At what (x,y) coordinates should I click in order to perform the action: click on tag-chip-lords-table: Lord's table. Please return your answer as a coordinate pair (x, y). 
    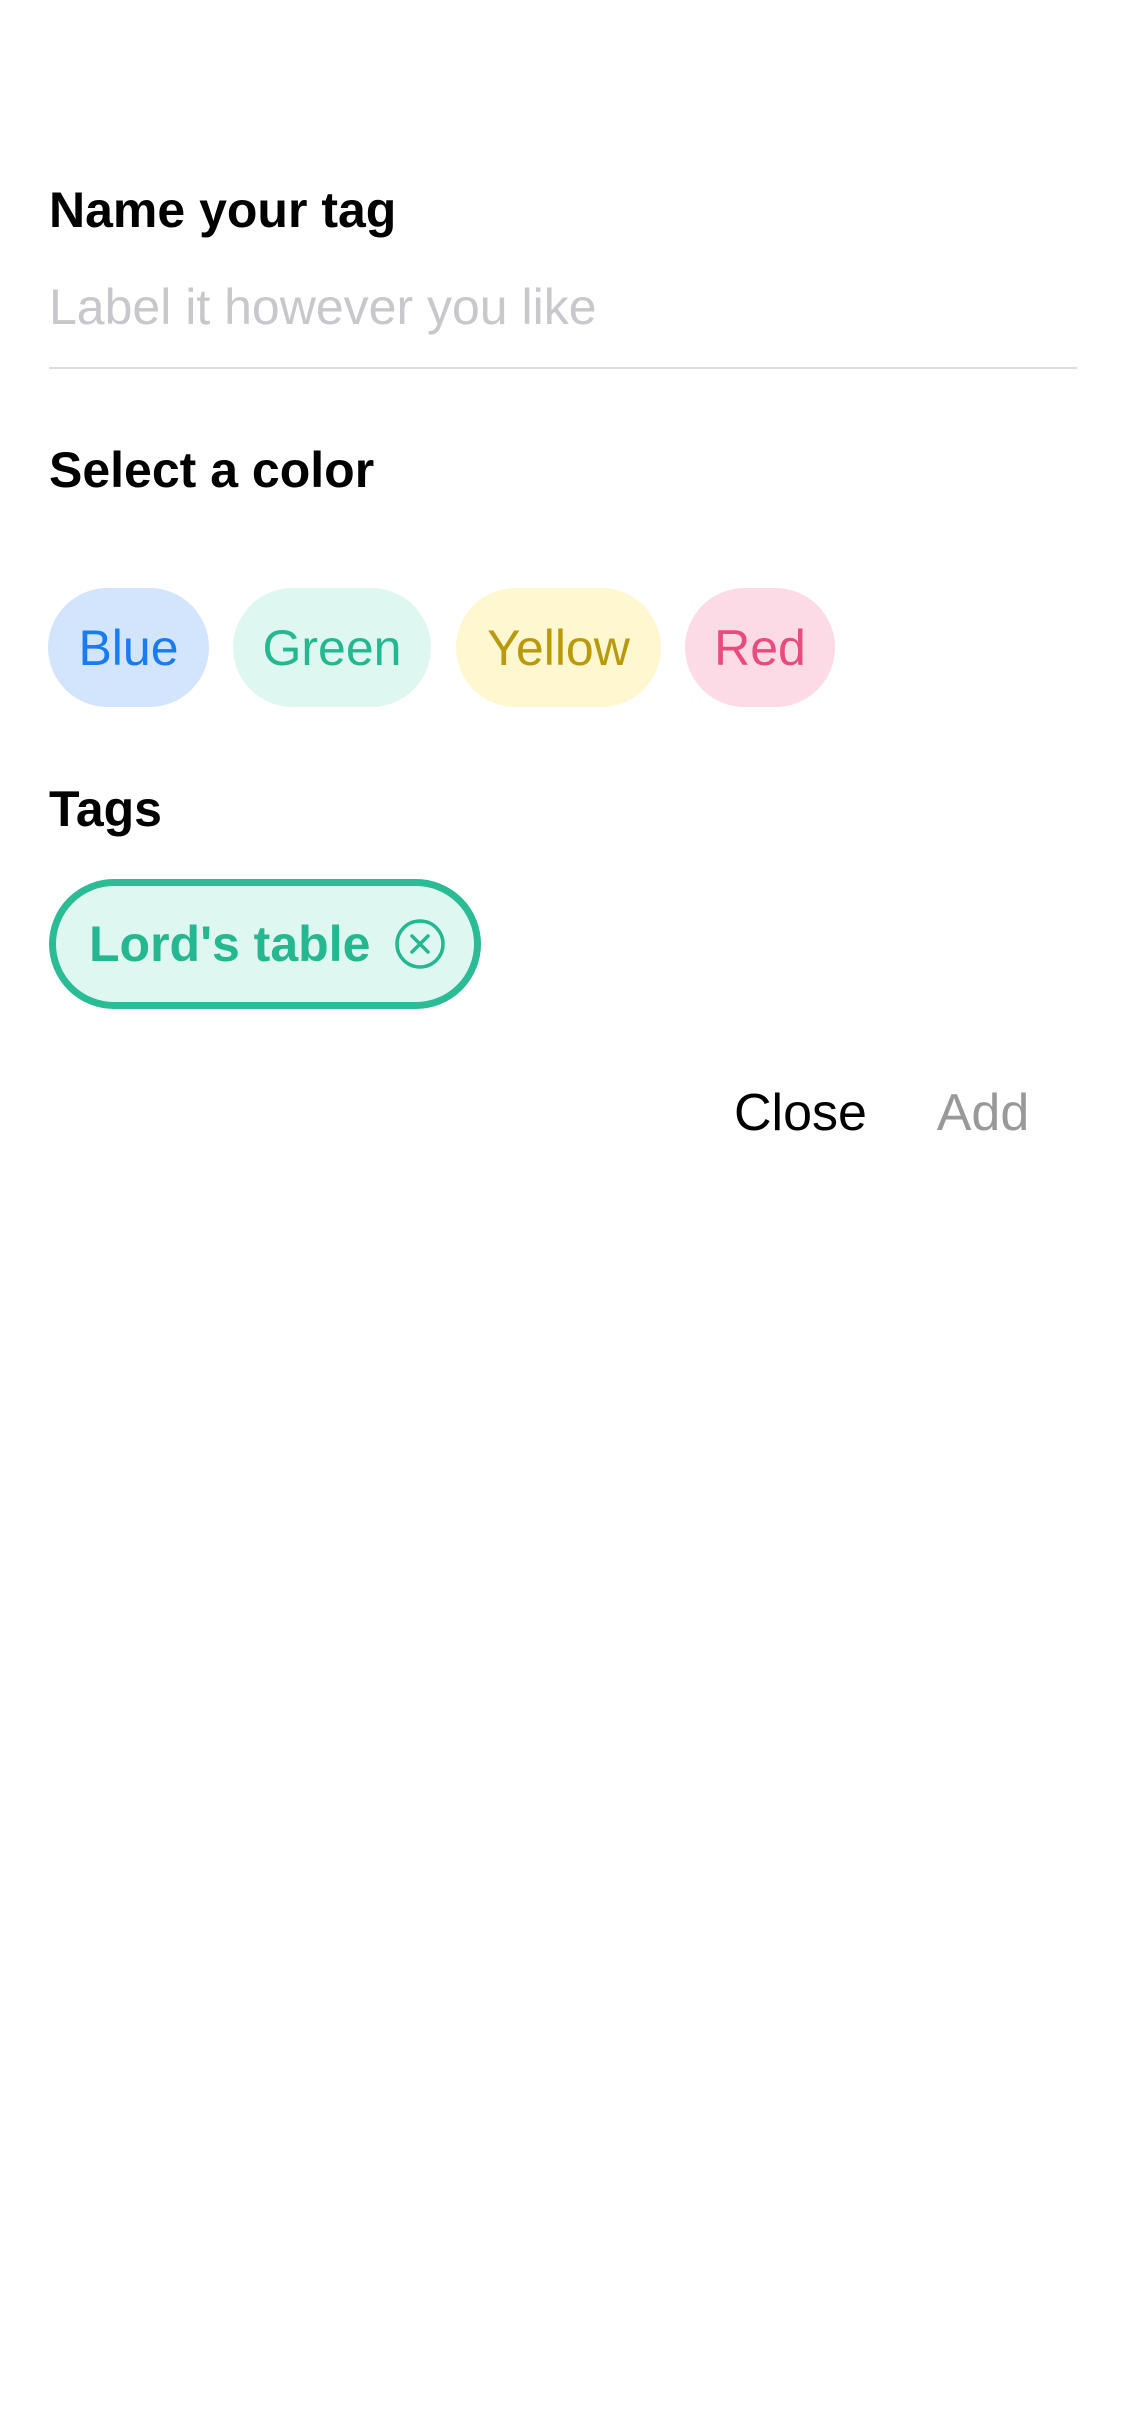
    Looking at the image, I should click on (265, 944).